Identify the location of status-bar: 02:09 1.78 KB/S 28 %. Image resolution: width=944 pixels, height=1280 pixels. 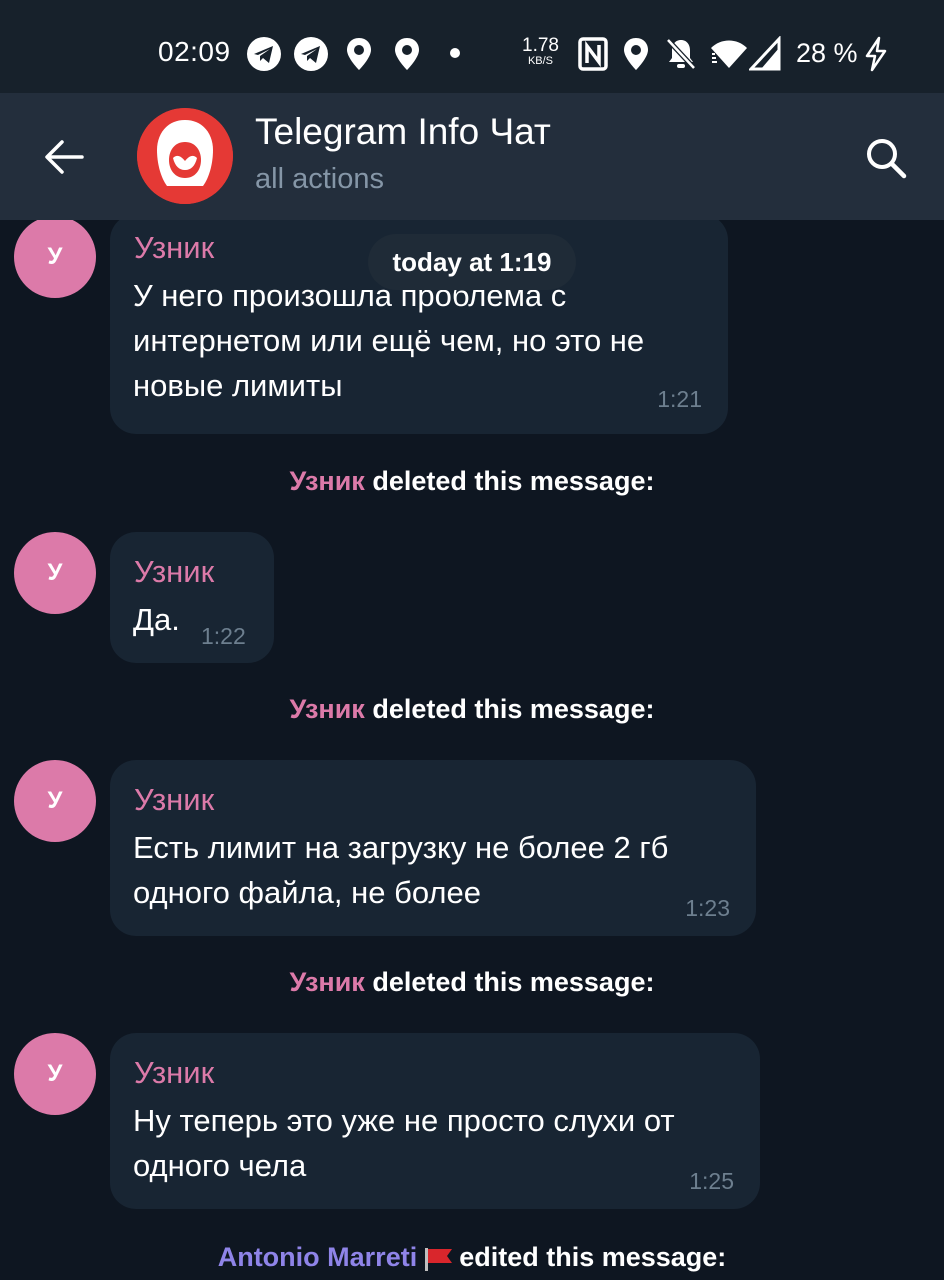
(472, 46).